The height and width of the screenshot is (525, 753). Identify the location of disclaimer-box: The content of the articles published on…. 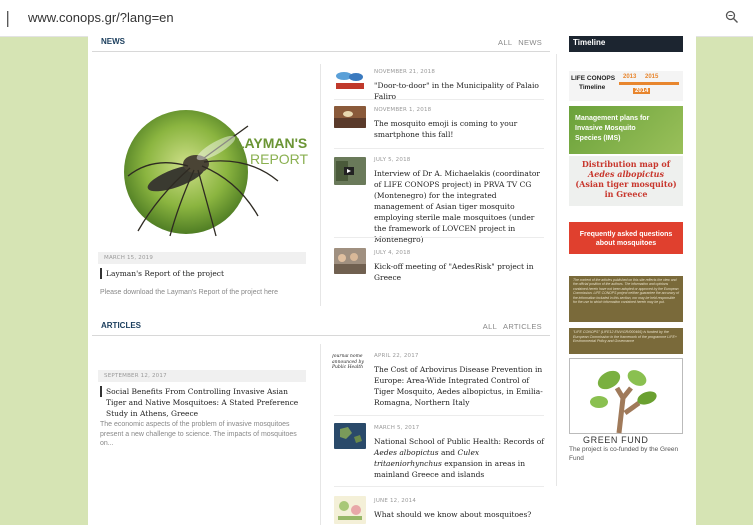
(626, 299).